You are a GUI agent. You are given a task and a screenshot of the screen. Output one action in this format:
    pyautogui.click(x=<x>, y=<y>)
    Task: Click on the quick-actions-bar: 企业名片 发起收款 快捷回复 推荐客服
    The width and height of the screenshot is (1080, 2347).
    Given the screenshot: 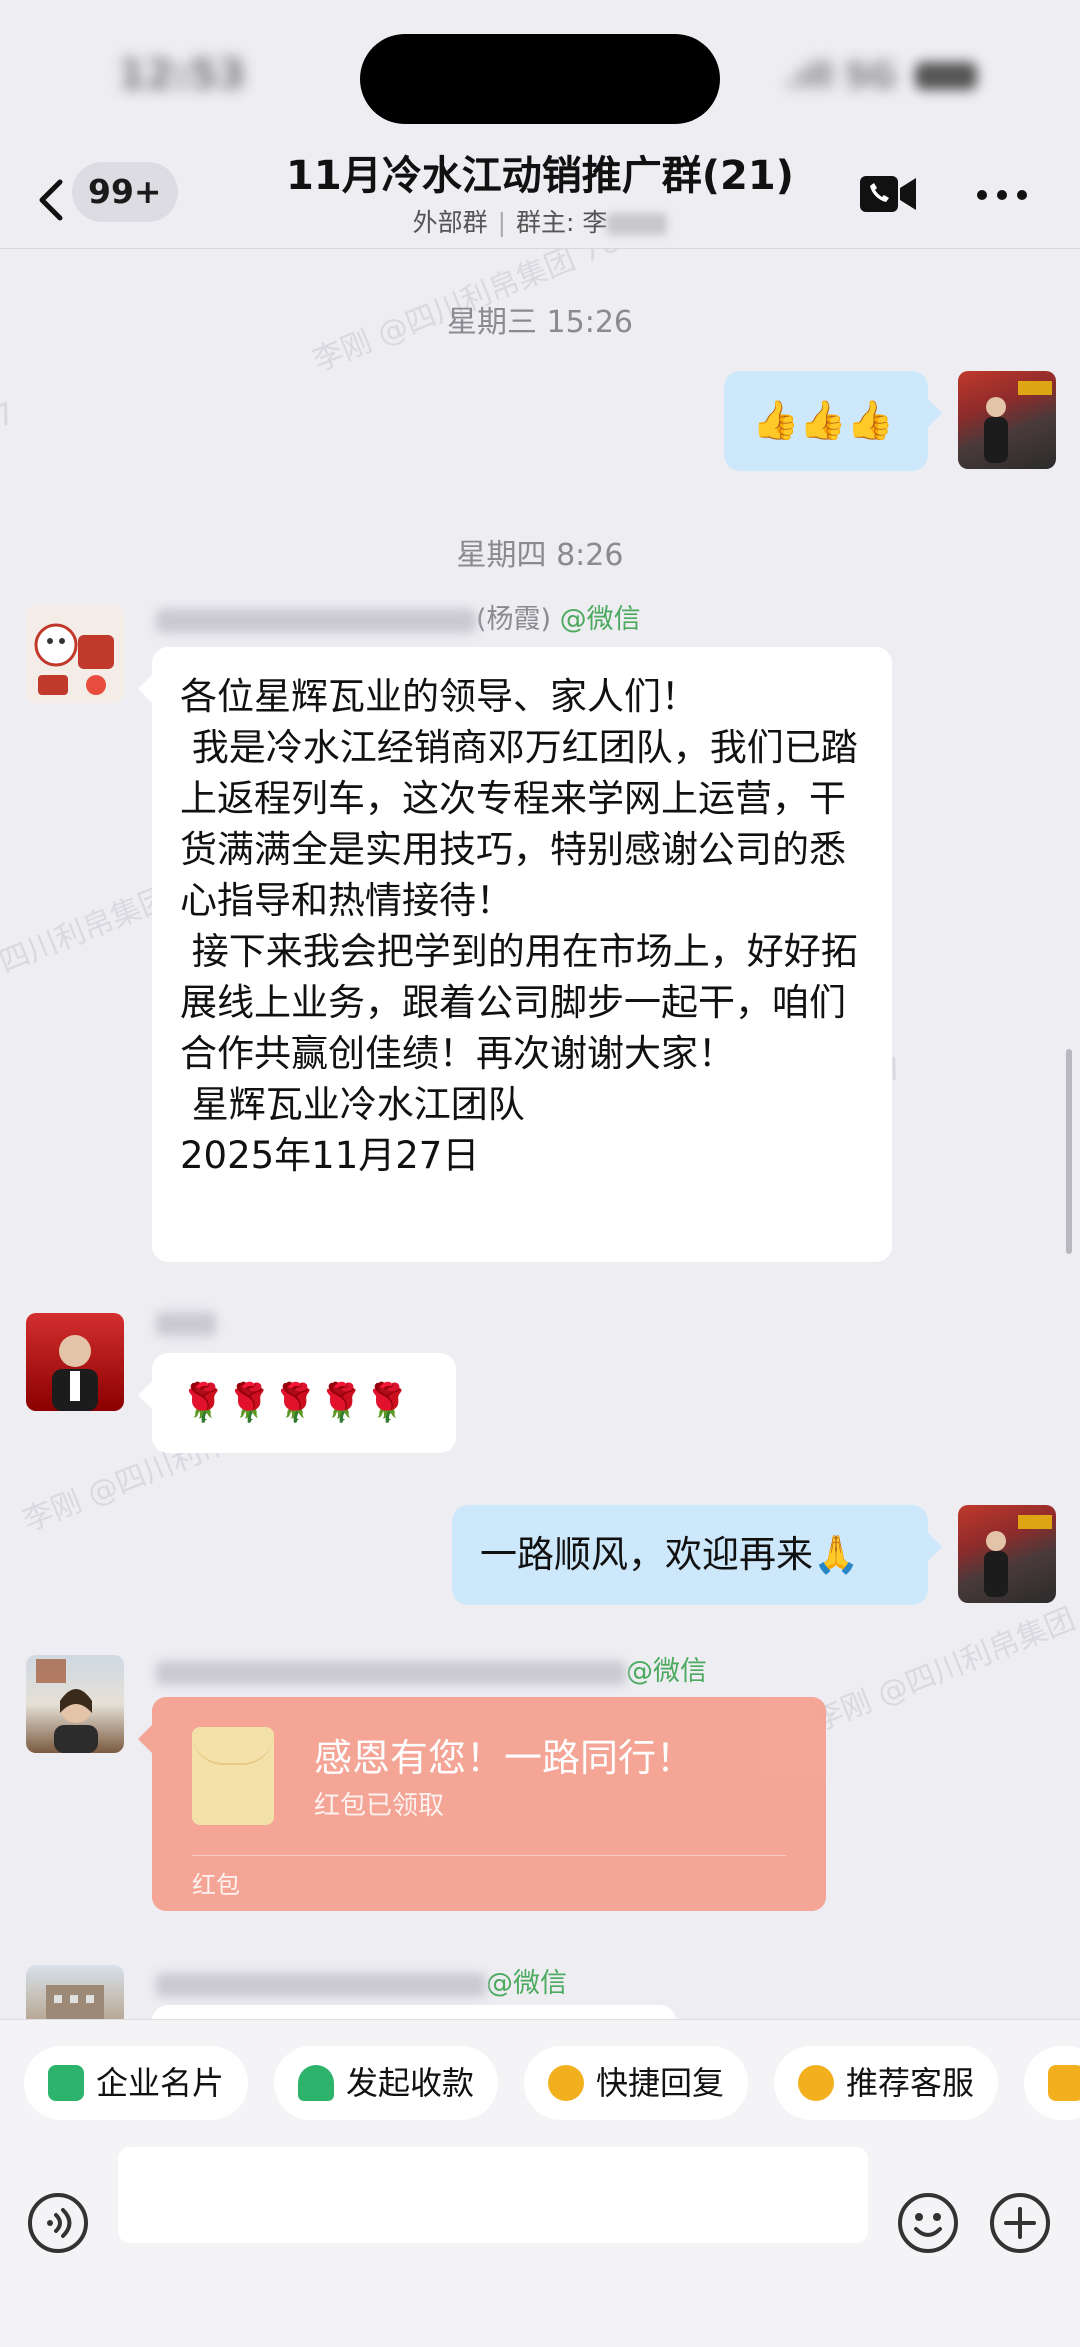 What is the action you would take?
    pyautogui.click(x=540, y=2082)
    